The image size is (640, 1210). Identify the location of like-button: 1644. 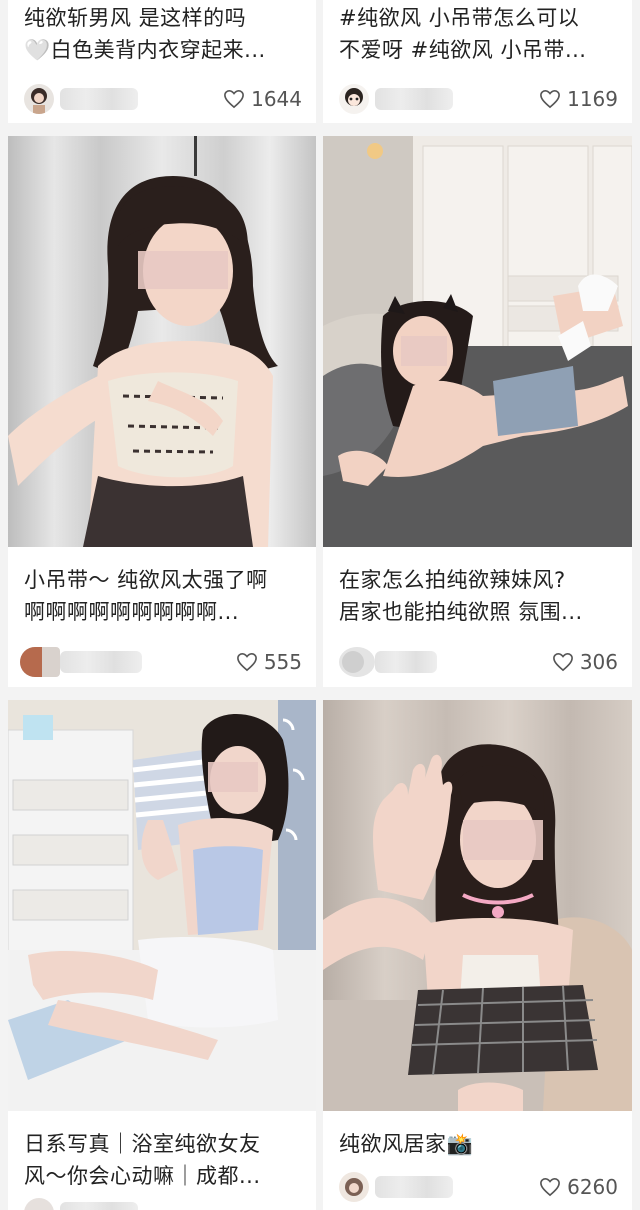
(262, 99).